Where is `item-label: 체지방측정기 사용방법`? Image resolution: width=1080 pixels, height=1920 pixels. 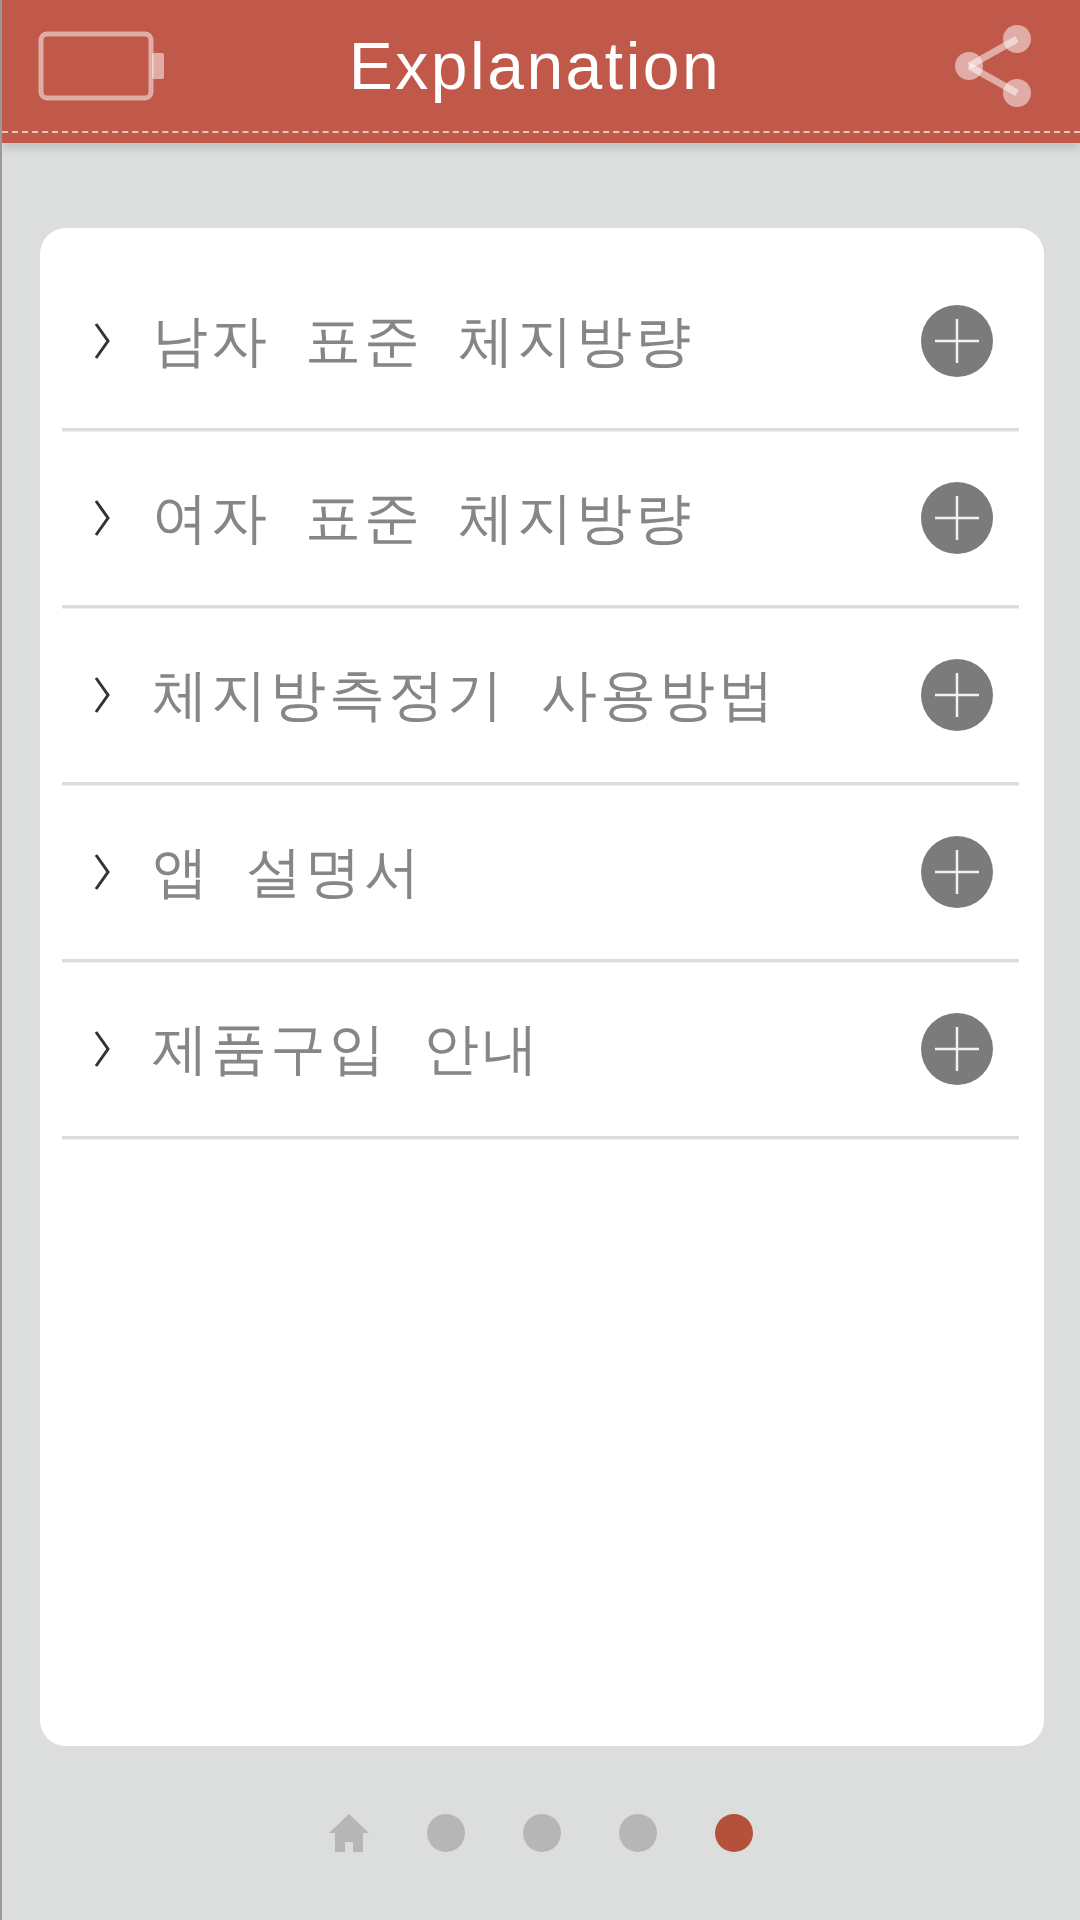
item-label: 체지방측정기 사용방법 is located at coordinates (465, 695).